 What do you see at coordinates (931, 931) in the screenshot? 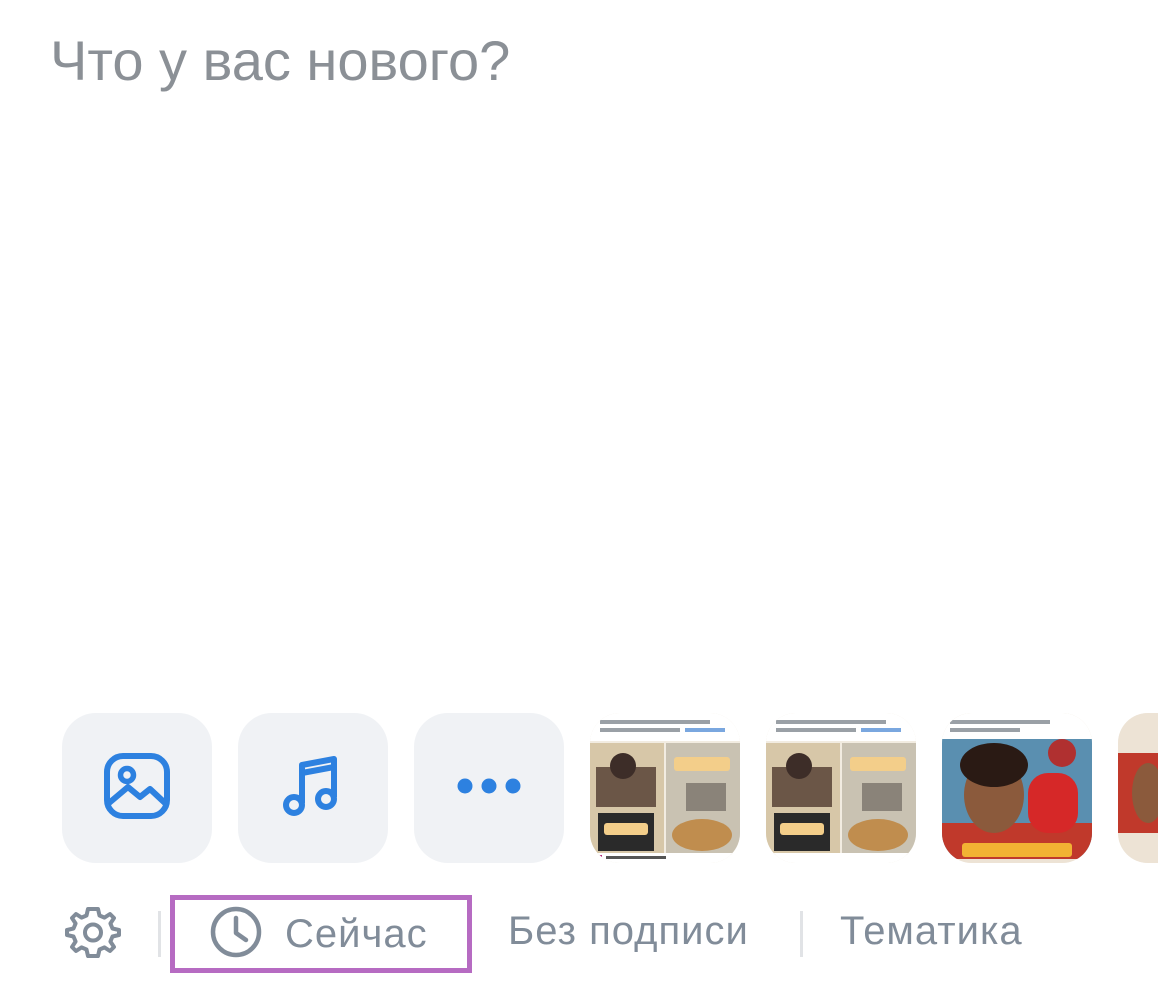
I see `topic-setting-button: Тематика` at bounding box center [931, 931].